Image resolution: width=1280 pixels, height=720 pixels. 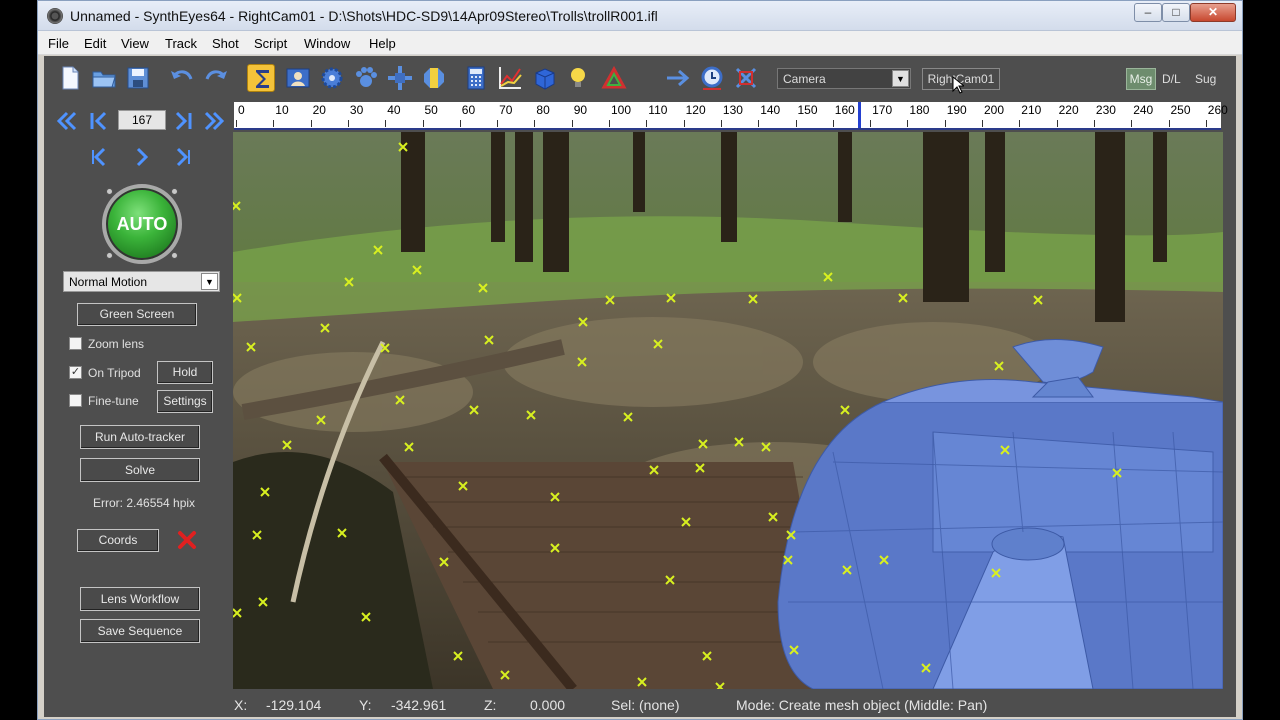 What do you see at coordinates (746, 78) in the screenshot?
I see `crop-frame-icon` at bounding box center [746, 78].